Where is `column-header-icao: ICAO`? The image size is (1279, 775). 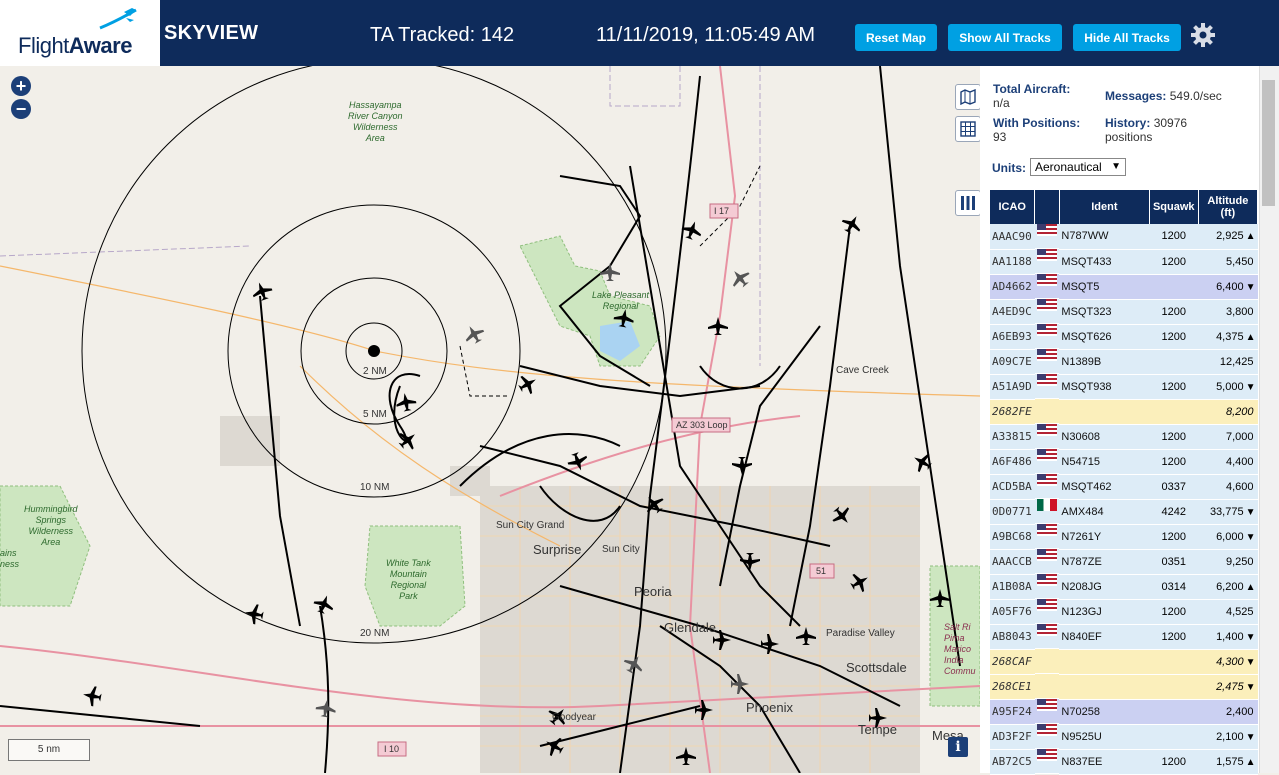
column-header-icao: ICAO is located at coordinates (1013, 207).